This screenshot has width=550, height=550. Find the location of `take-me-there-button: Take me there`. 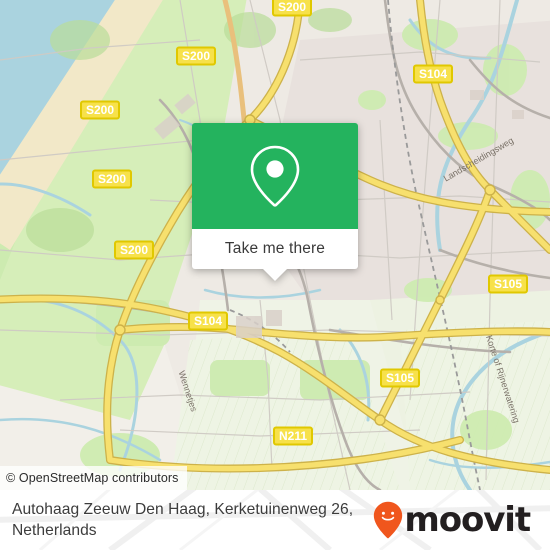

take-me-there-button: Take me there is located at coordinates (275, 249).